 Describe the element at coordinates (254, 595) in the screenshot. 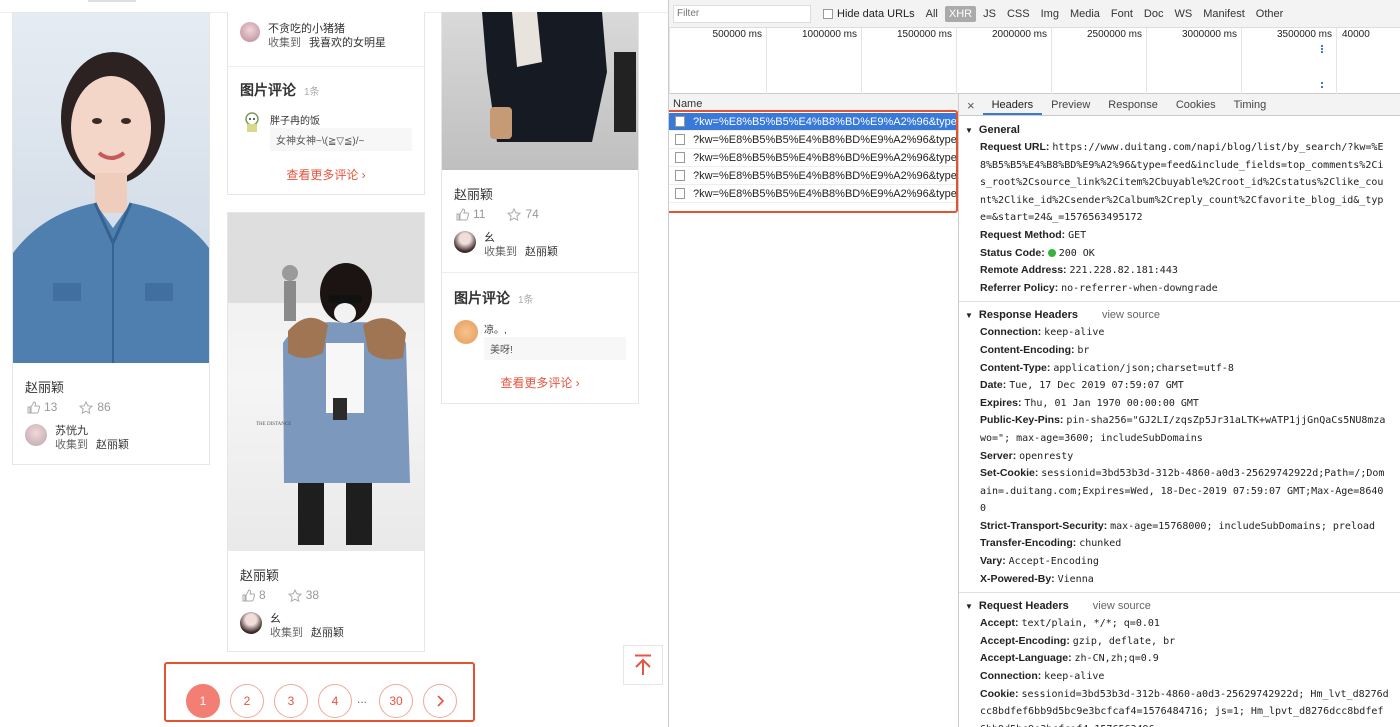

I see `like-button: 8` at that location.